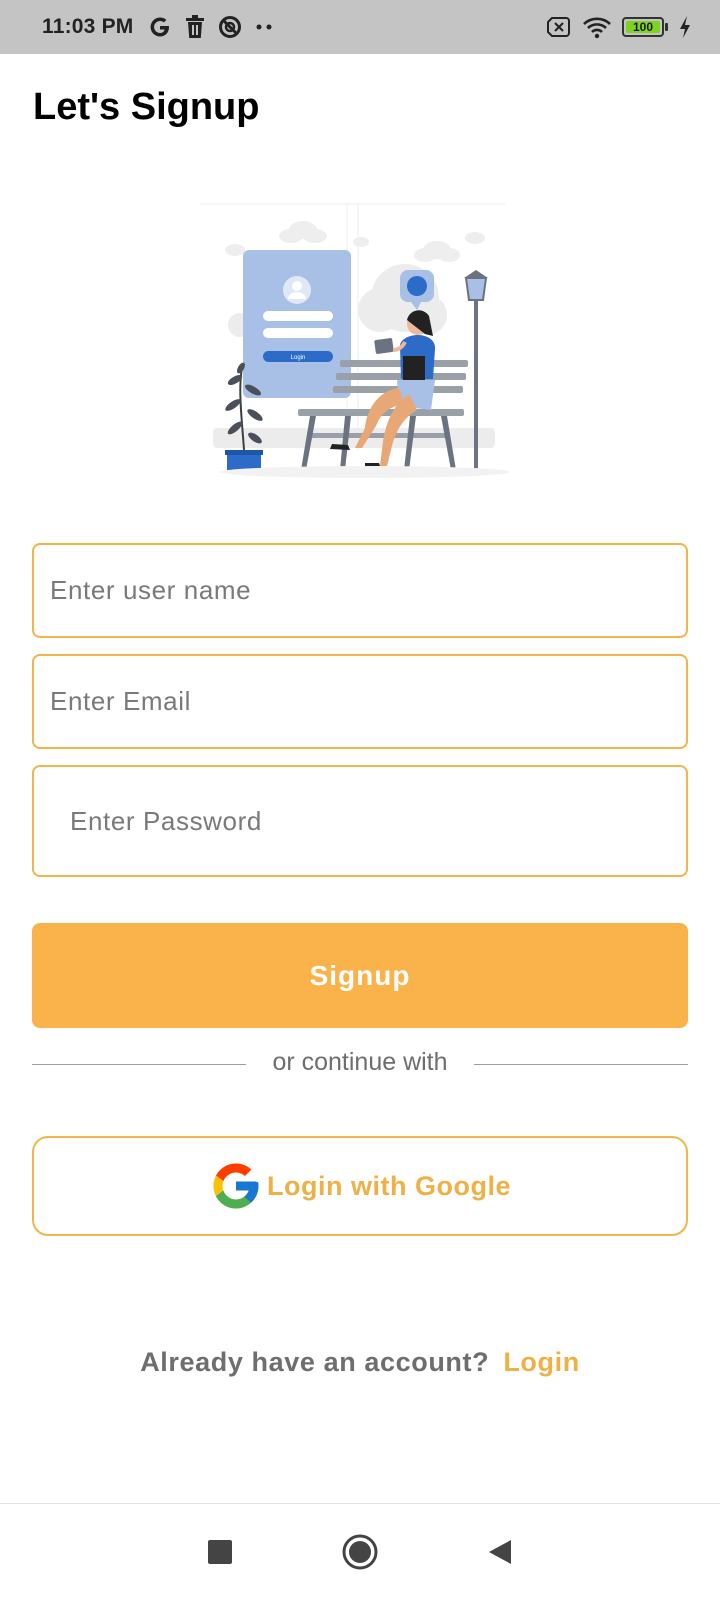 This screenshot has width=720, height=1600. What do you see at coordinates (368, 590) in the screenshot?
I see `username-input` at bounding box center [368, 590].